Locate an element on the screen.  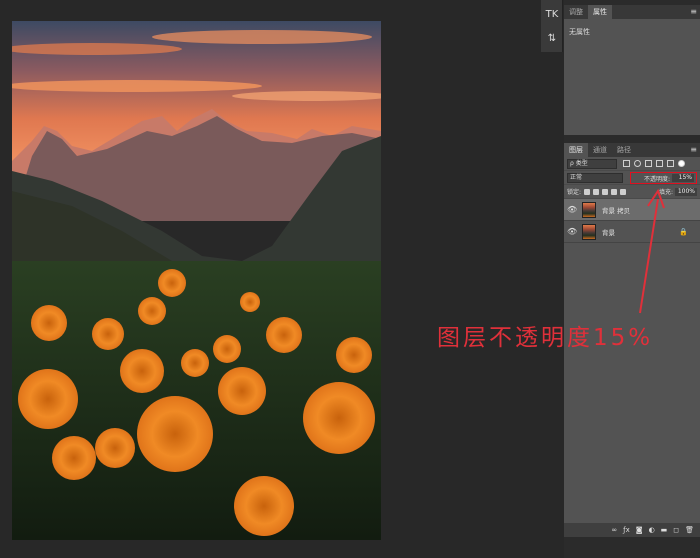
tab-layers: 图层 is located at coordinates (576, 150).